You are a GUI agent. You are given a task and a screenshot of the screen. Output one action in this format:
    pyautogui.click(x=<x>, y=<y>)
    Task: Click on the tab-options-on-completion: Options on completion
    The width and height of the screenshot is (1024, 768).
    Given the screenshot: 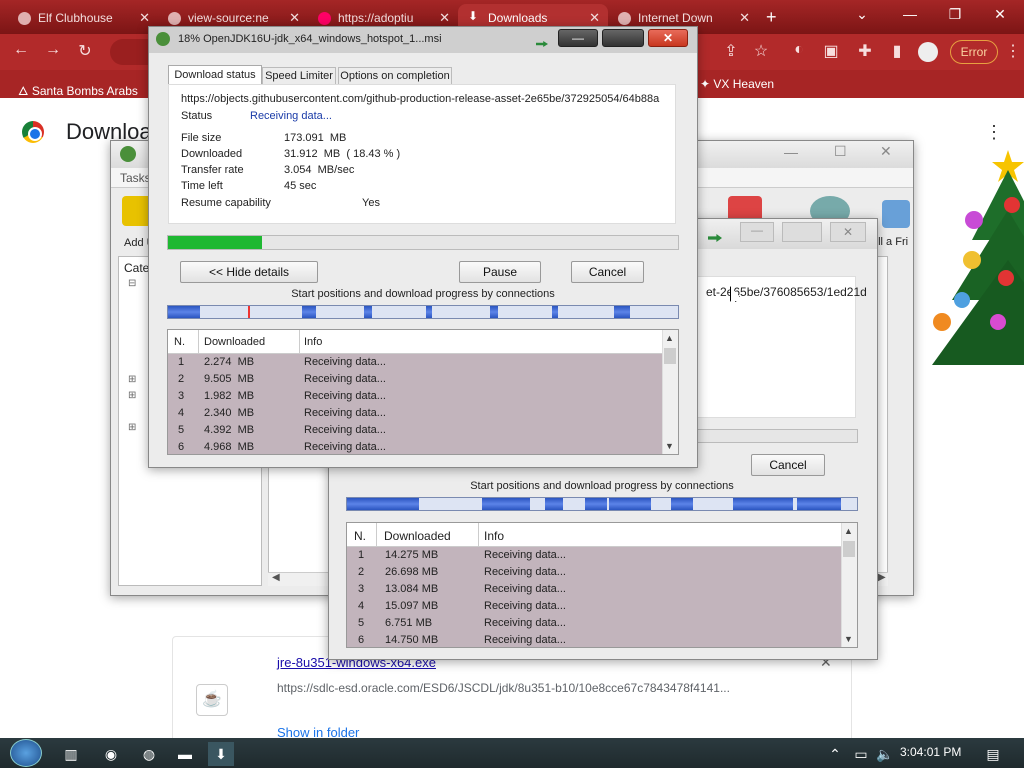 What is the action you would take?
    pyautogui.click(x=395, y=76)
    